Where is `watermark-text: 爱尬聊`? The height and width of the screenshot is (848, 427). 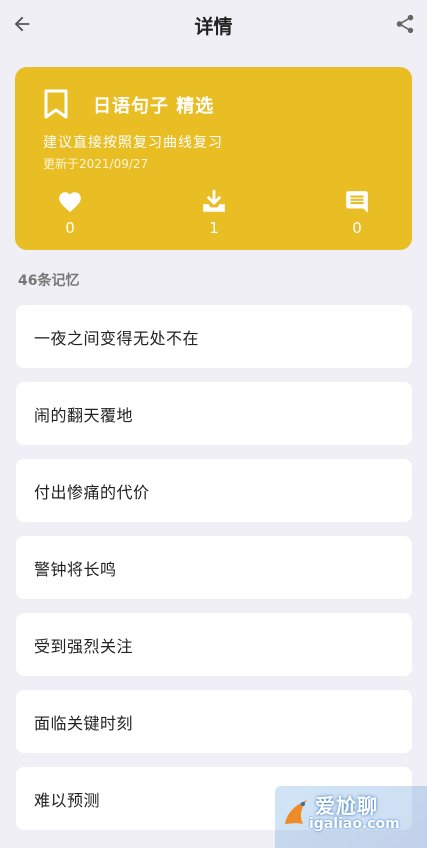 watermark-text: 爱尬聊 is located at coordinates (346, 806).